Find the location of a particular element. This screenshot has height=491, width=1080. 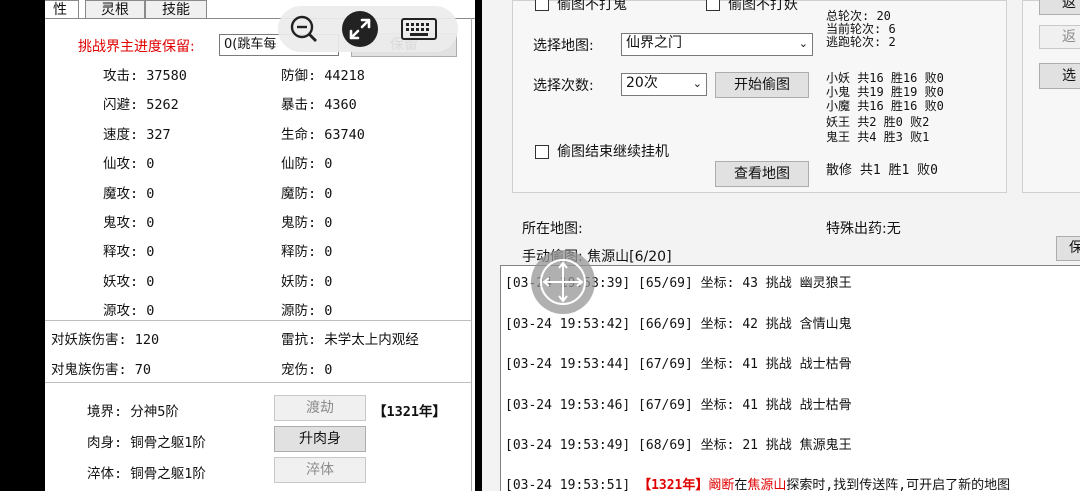

map-select: 仙界之门 ⌄ is located at coordinates (717, 44).